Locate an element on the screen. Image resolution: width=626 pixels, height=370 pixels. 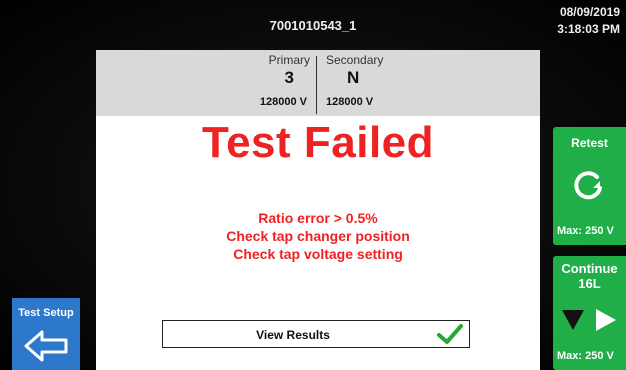
refresh-icon is located at coordinates (588, 185).